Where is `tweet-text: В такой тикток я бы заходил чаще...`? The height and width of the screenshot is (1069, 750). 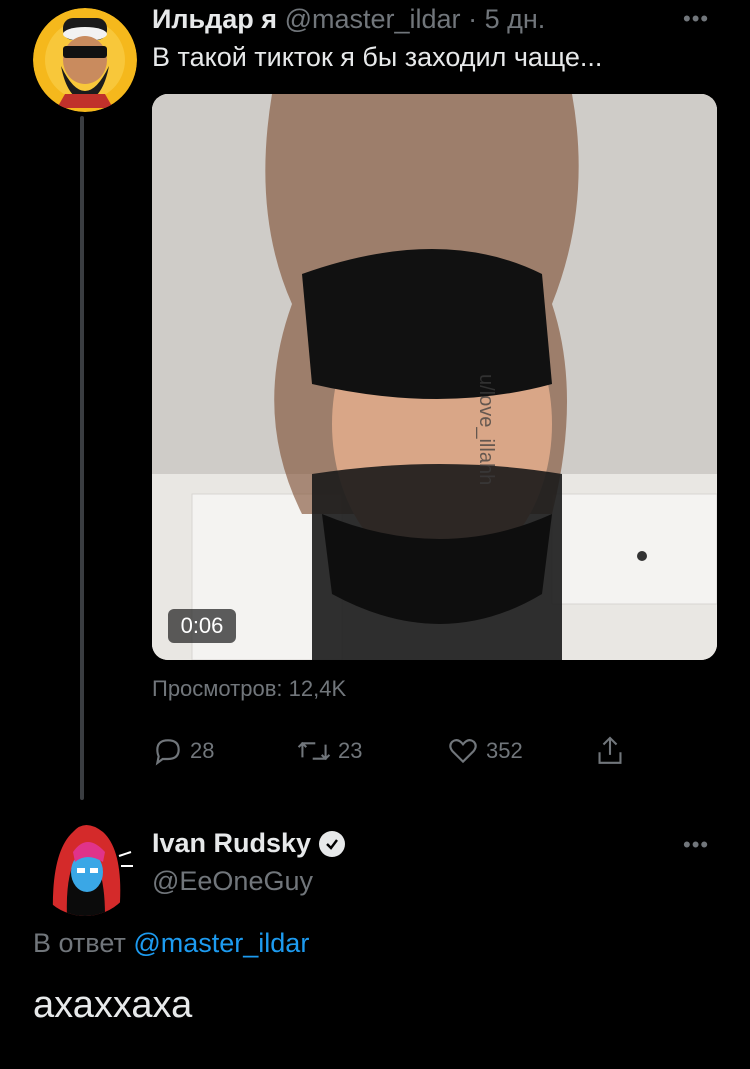 tweet-text: В такой тикток я бы заходил чаще... is located at coordinates (377, 57).